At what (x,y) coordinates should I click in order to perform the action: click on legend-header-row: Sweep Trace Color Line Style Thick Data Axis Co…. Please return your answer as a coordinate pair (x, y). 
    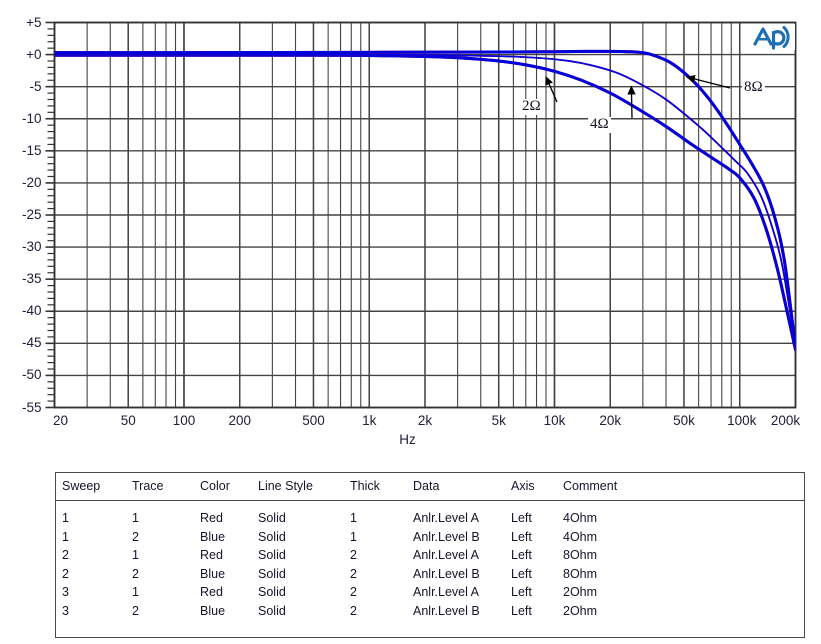
    Looking at the image, I should click on (430, 487).